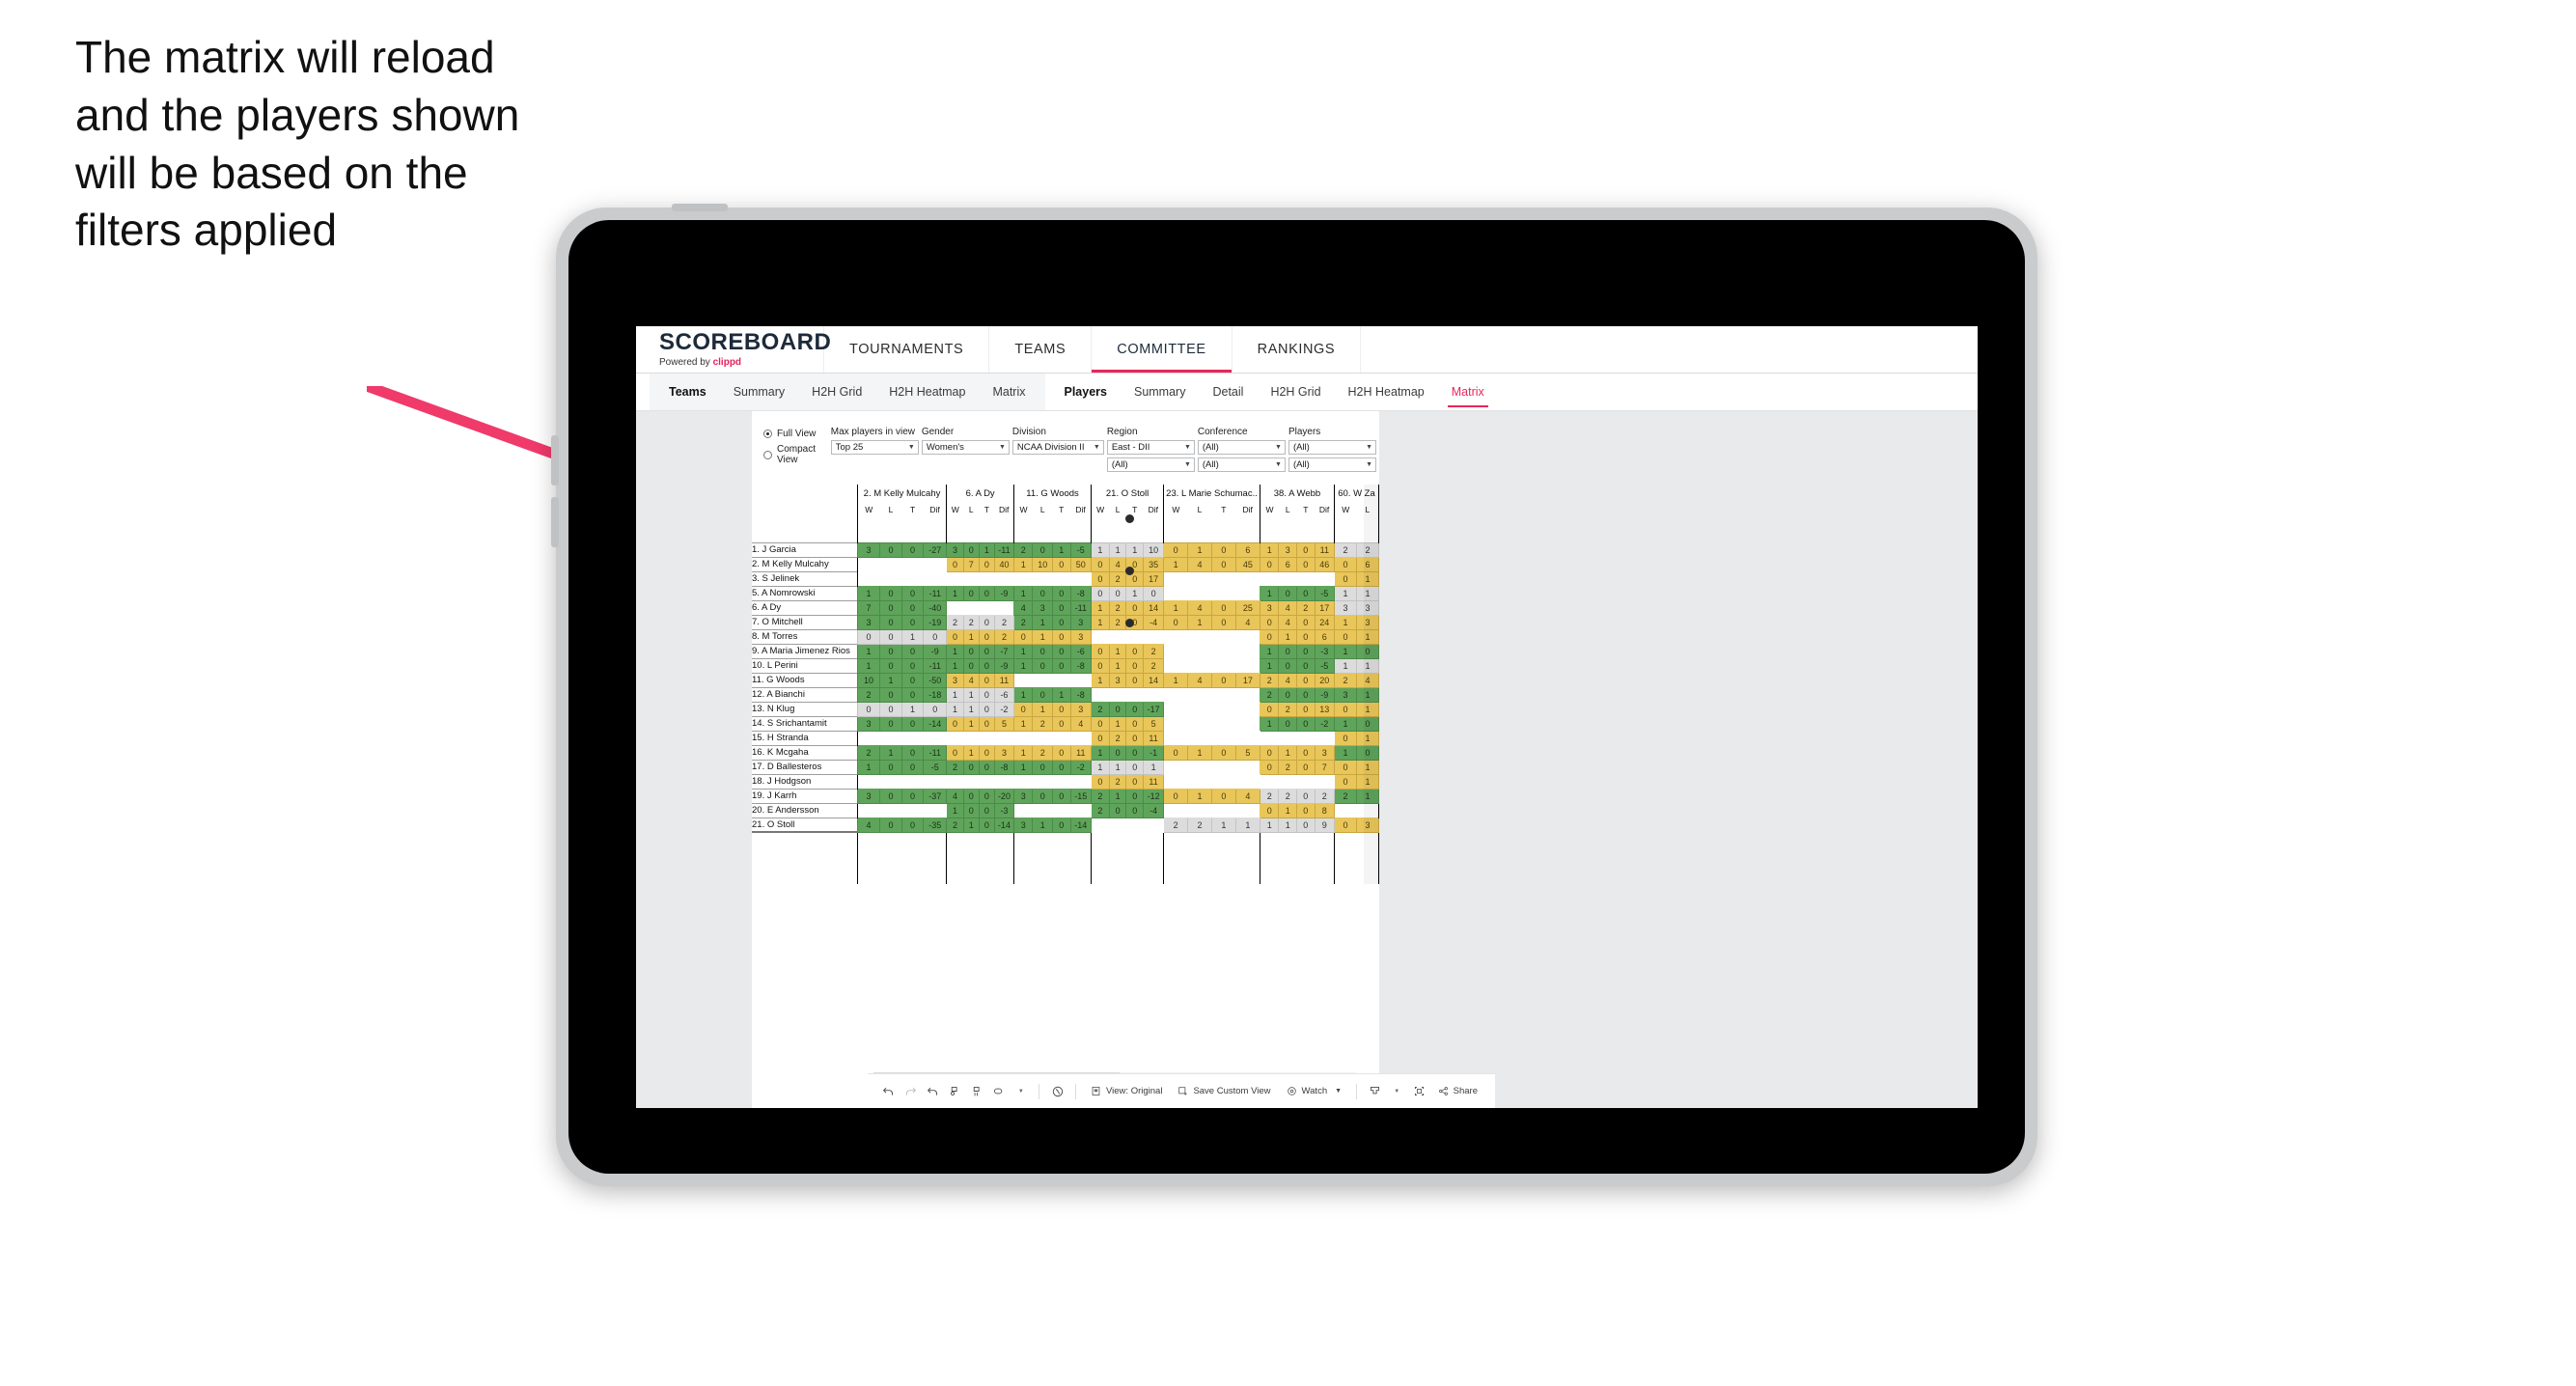 The image size is (2576, 1386). Describe the element at coordinates (1081, 694) in the screenshot. I see `matrix-cell: -8` at that location.